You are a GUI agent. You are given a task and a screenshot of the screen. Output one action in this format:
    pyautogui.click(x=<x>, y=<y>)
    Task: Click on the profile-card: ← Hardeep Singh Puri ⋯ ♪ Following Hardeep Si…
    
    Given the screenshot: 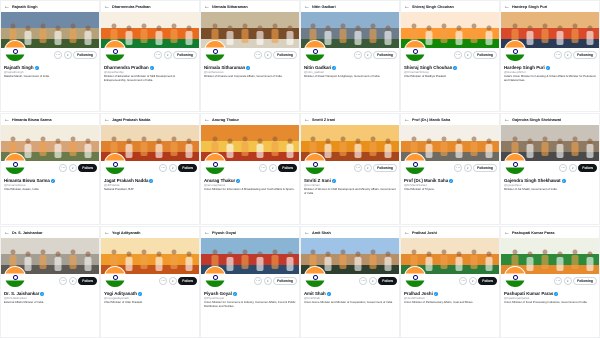 What is the action you would take?
    pyautogui.click(x=550, y=56)
    